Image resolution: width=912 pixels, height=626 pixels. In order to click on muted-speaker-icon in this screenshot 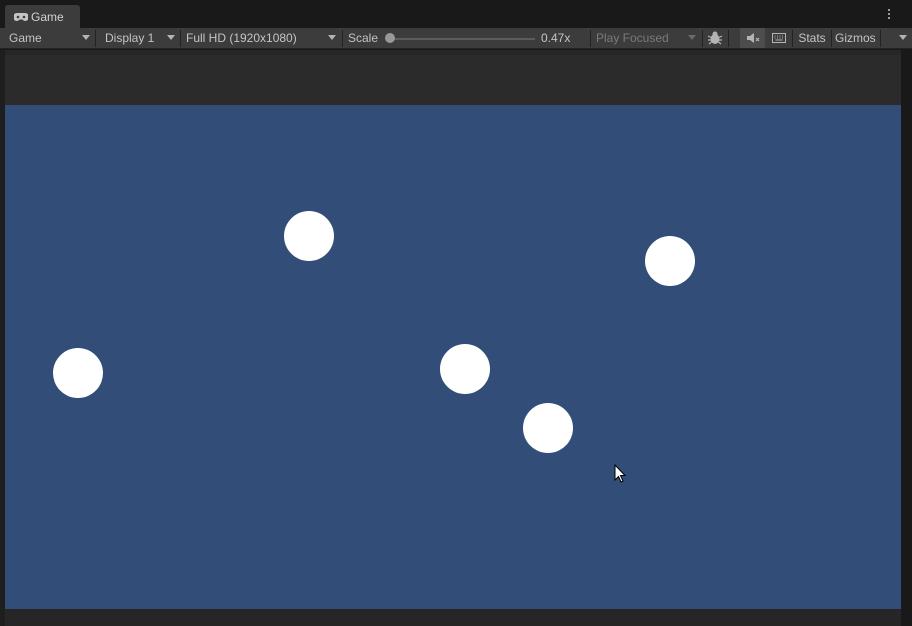, I will do `click(752, 38)`.